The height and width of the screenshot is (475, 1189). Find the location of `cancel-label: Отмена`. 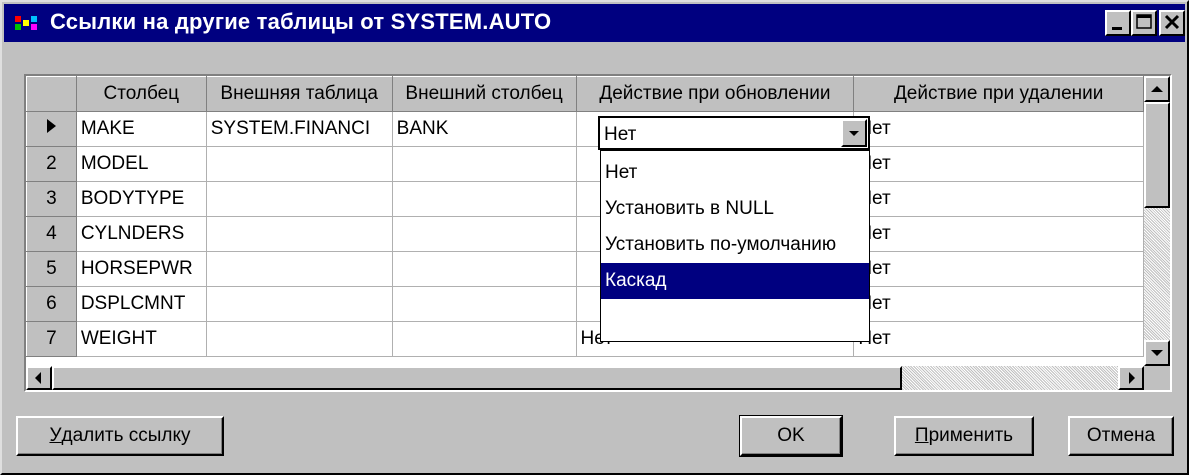

cancel-label: Отмена is located at coordinates (1121, 435).